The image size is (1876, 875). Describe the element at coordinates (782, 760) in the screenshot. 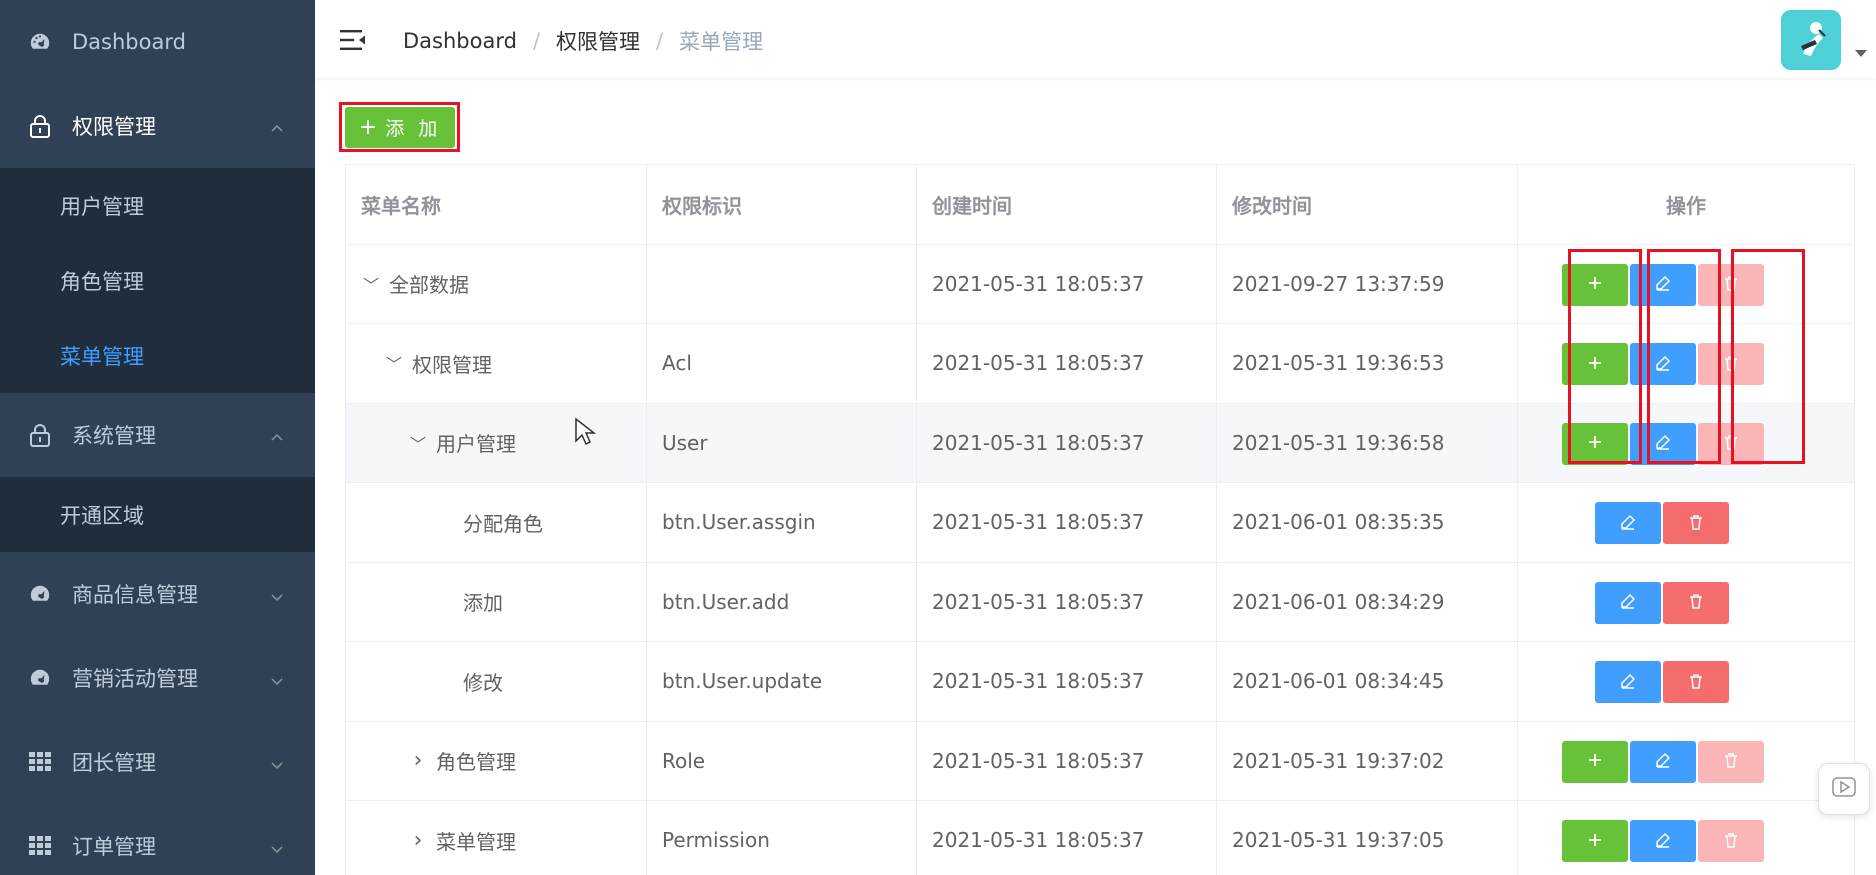

I see `cell-code: Role` at that location.